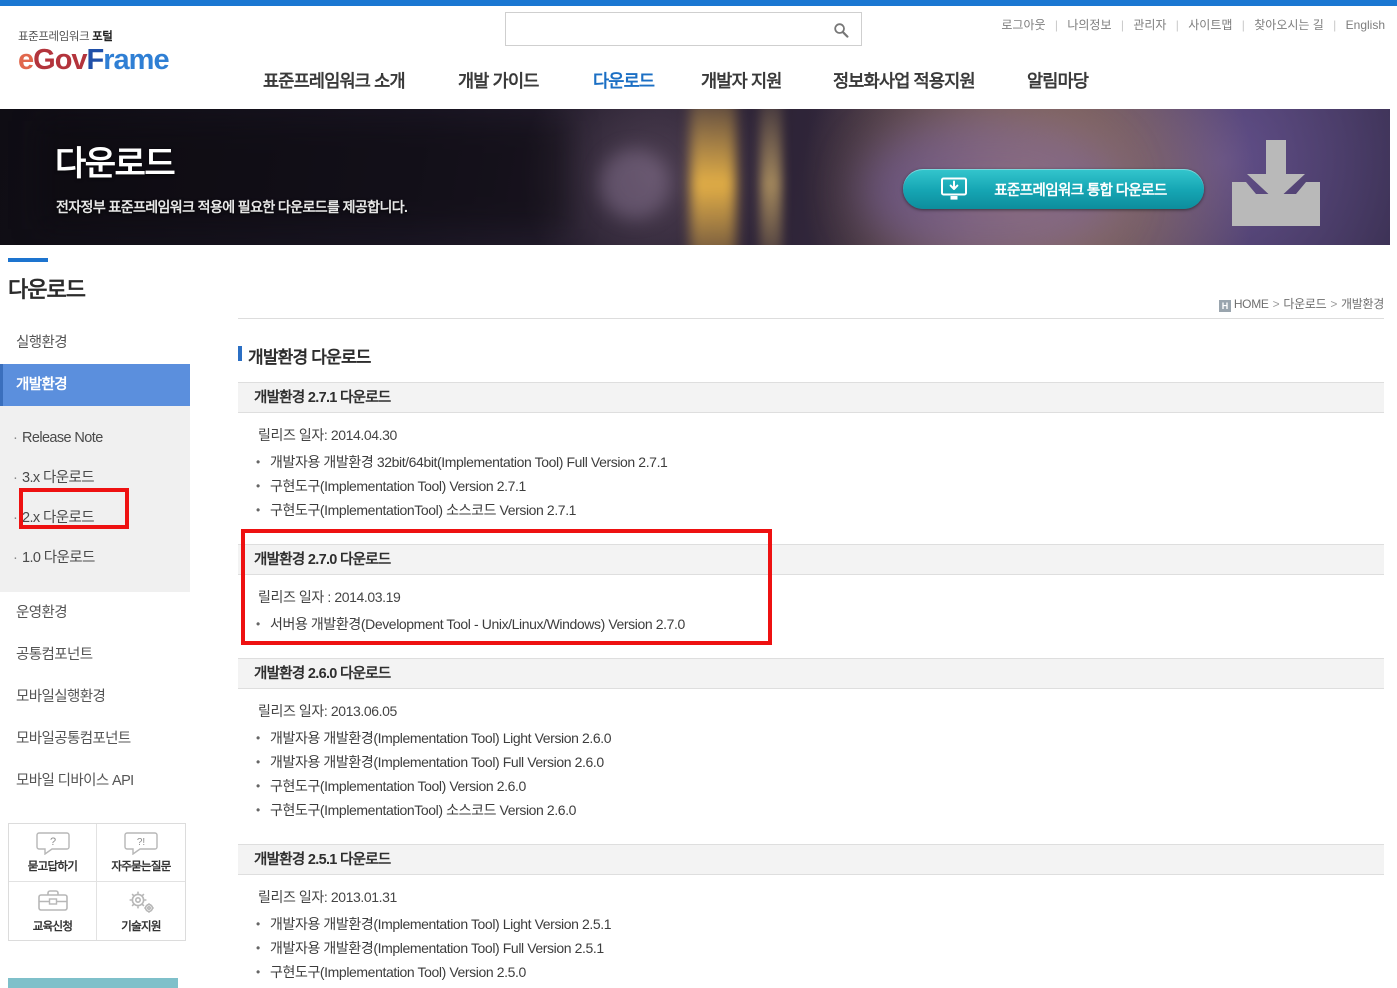 This screenshot has height=988, width=1397. I want to click on hero-glow-grey, so click(635, 184).